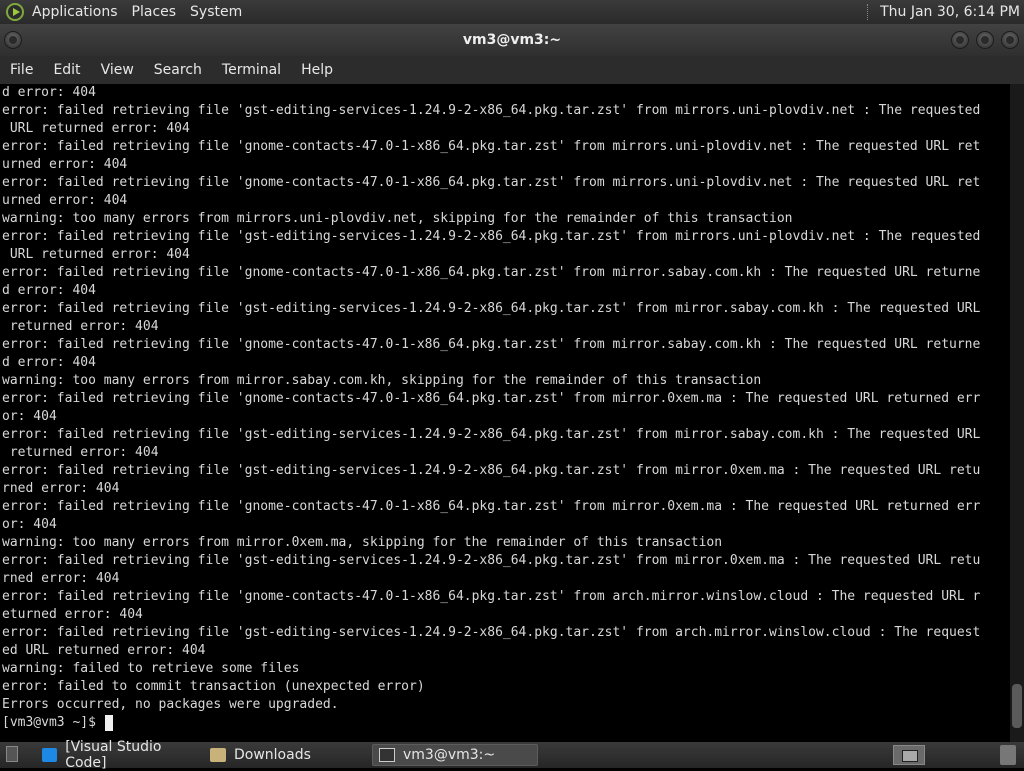 This screenshot has height=771, width=1024. Describe the element at coordinates (50, 755) in the screenshot. I see `vscode-icon` at that location.